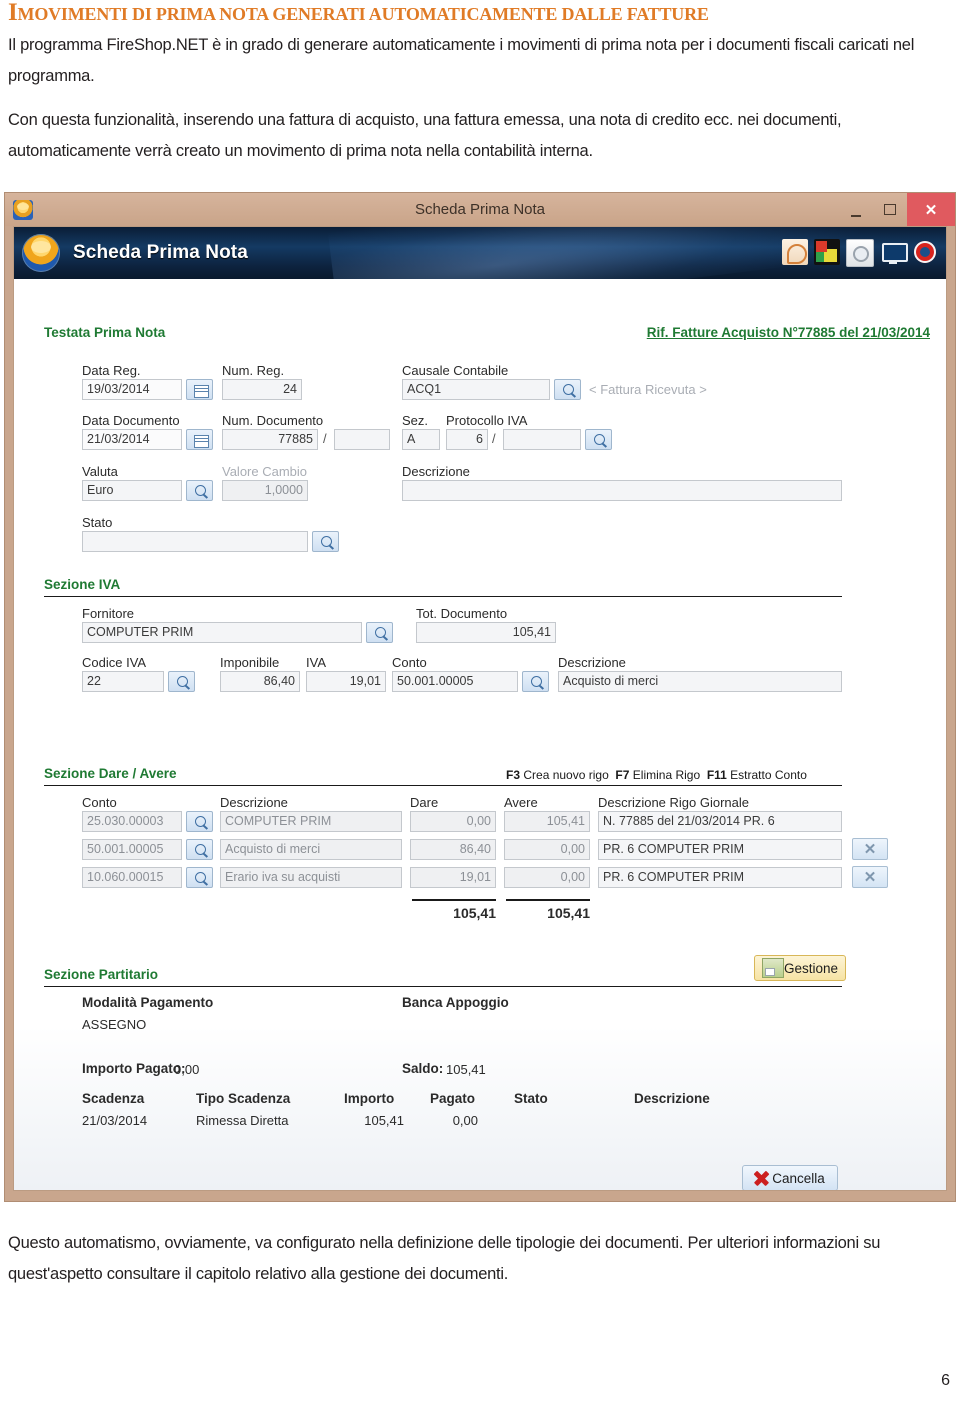 Image resolution: width=960 pixels, height=1413 pixels. Describe the element at coordinates (716, 775) in the screenshot. I see `key-f11: F11` at that location.